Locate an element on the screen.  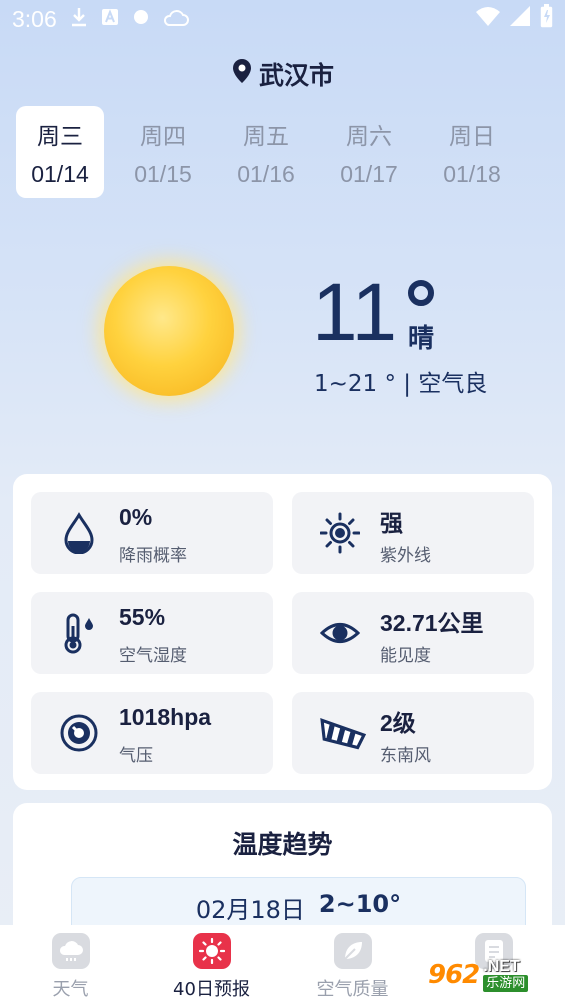
trend-range: 2~10° is located at coordinates (360, 904).